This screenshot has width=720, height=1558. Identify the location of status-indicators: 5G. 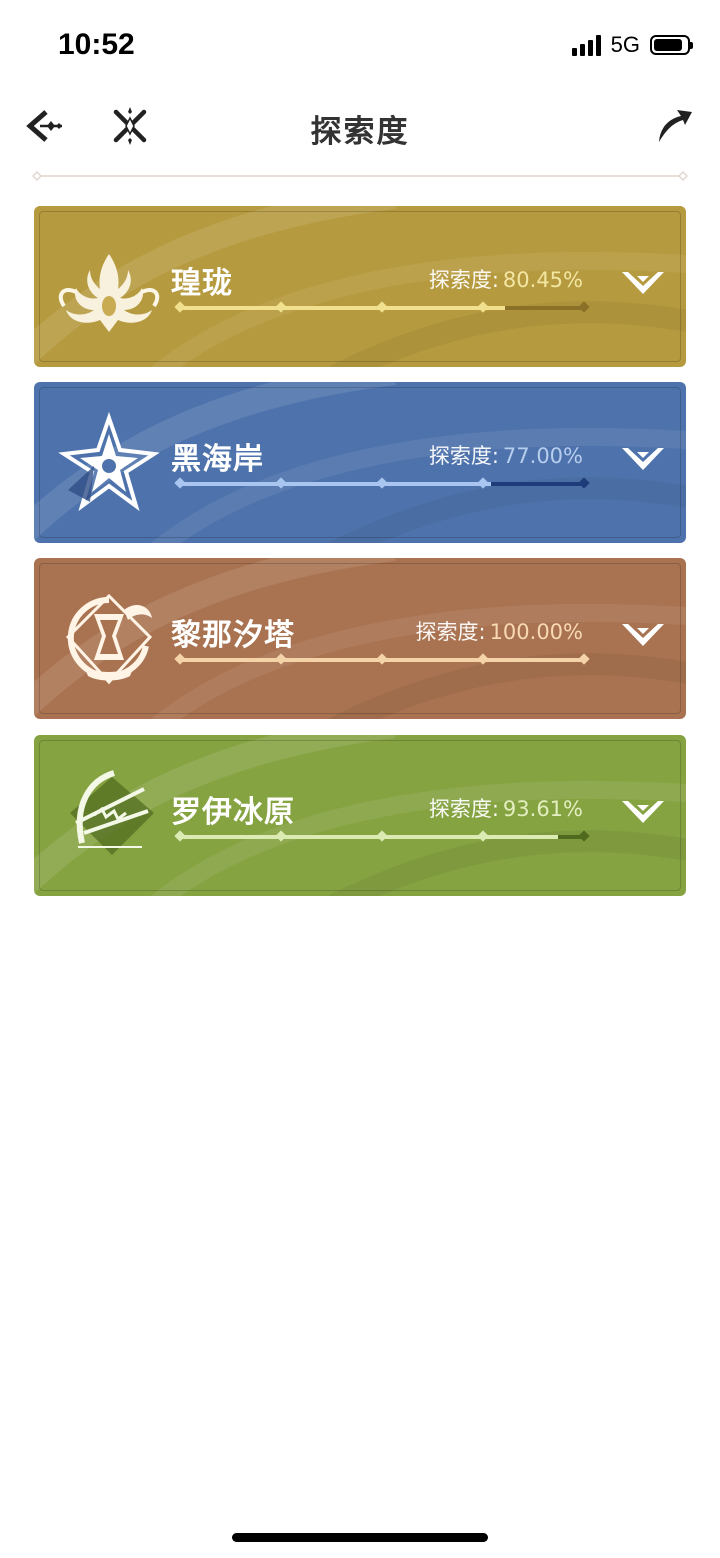
(632, 45).